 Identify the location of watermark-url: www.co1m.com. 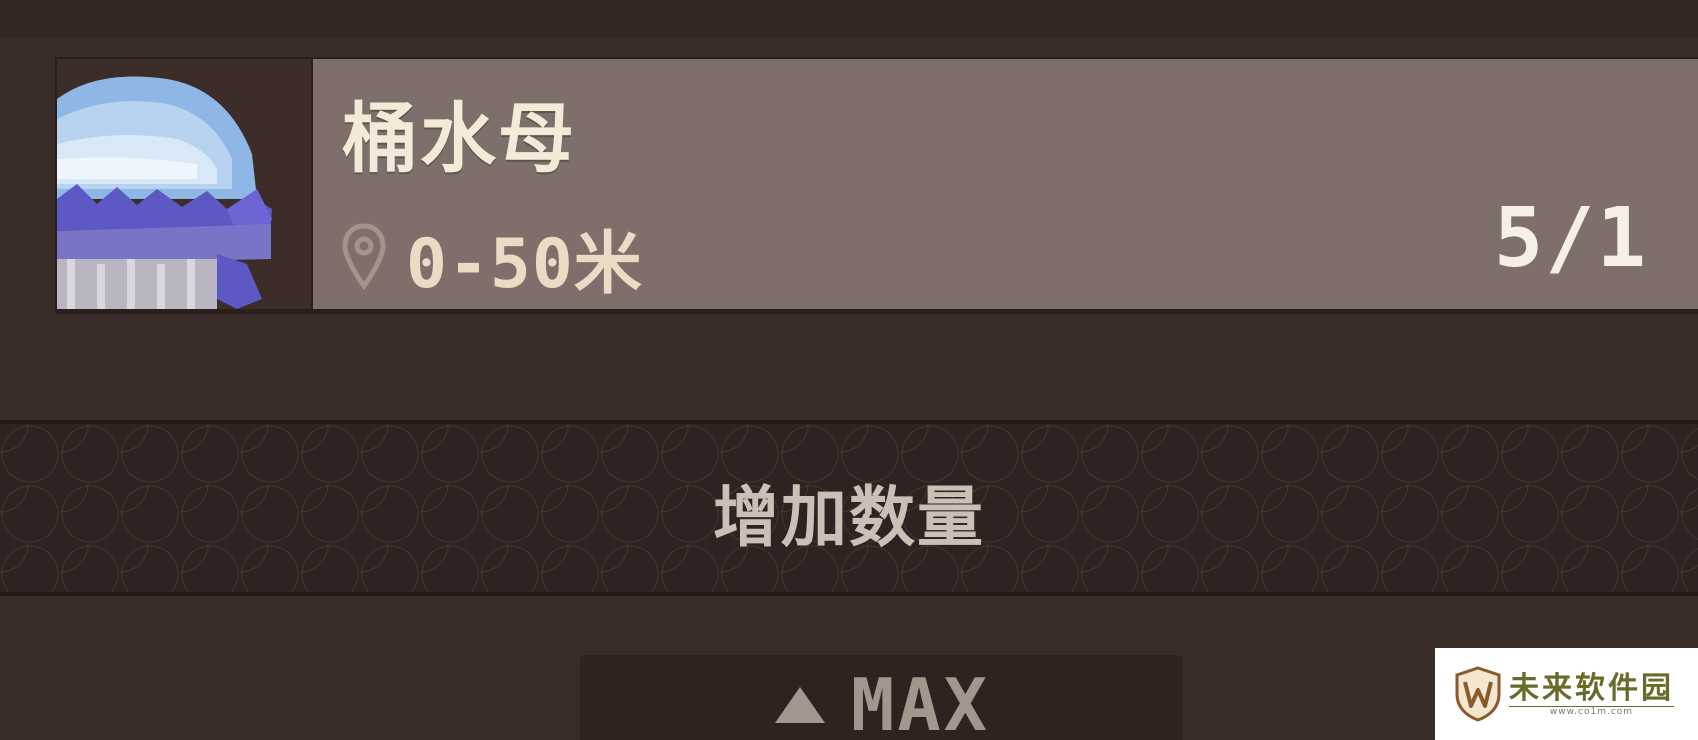
(1591, 711).